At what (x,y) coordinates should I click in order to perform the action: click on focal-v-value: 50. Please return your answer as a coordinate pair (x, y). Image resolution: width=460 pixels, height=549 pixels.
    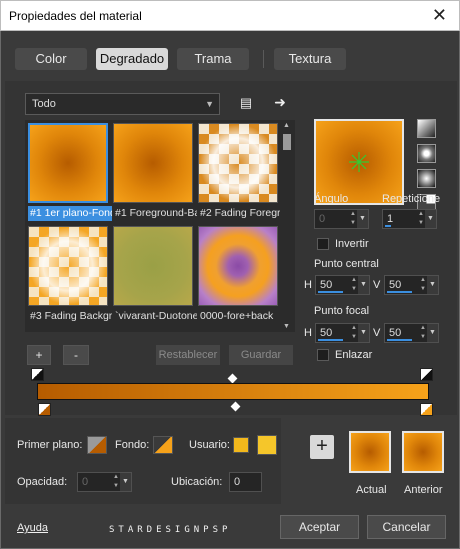
    Looking at the image, I should click on (395, 333).